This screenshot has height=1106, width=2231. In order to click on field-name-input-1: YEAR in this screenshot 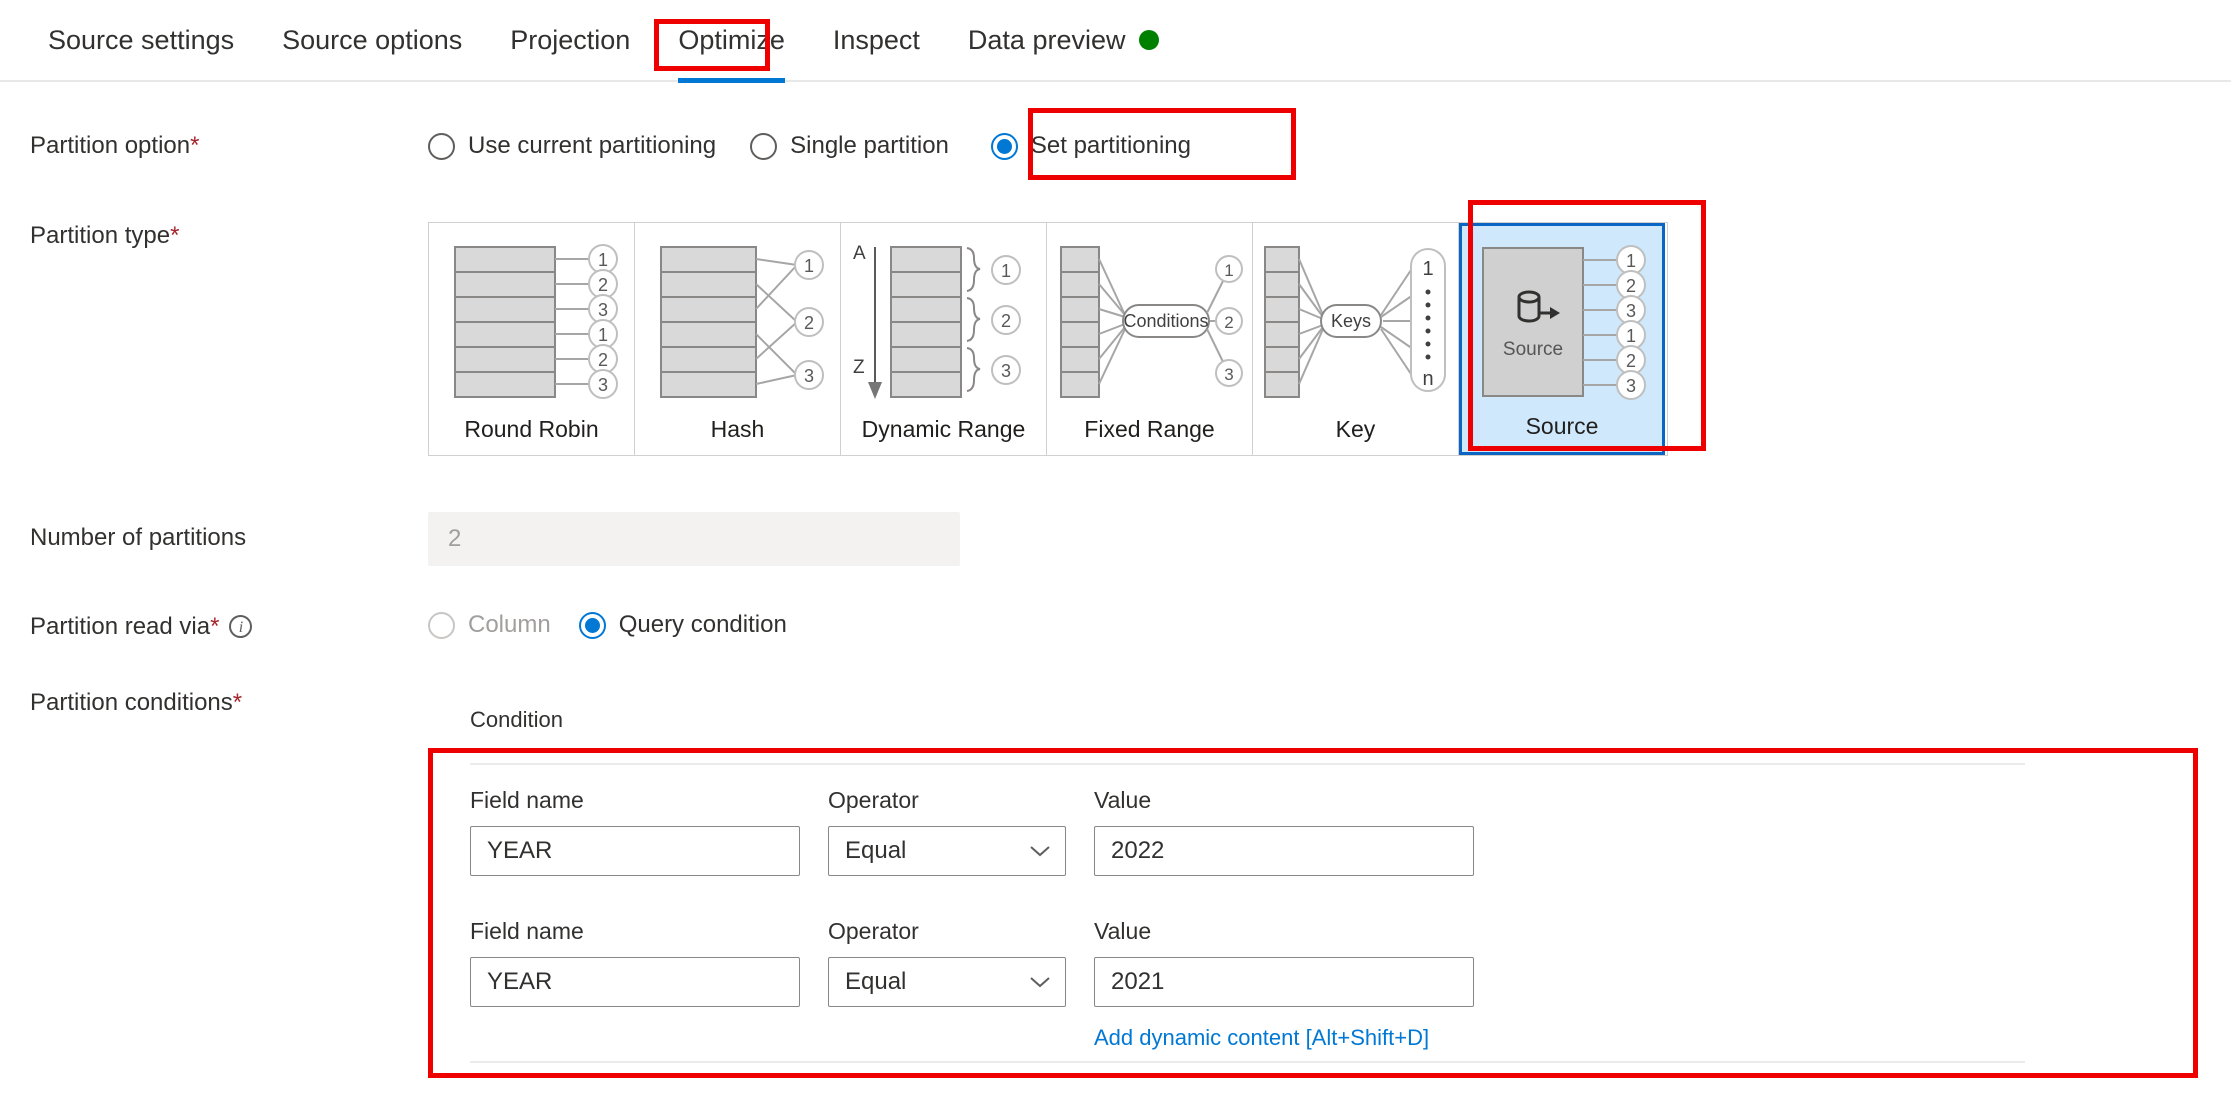, I will do `click(635, 851)`.